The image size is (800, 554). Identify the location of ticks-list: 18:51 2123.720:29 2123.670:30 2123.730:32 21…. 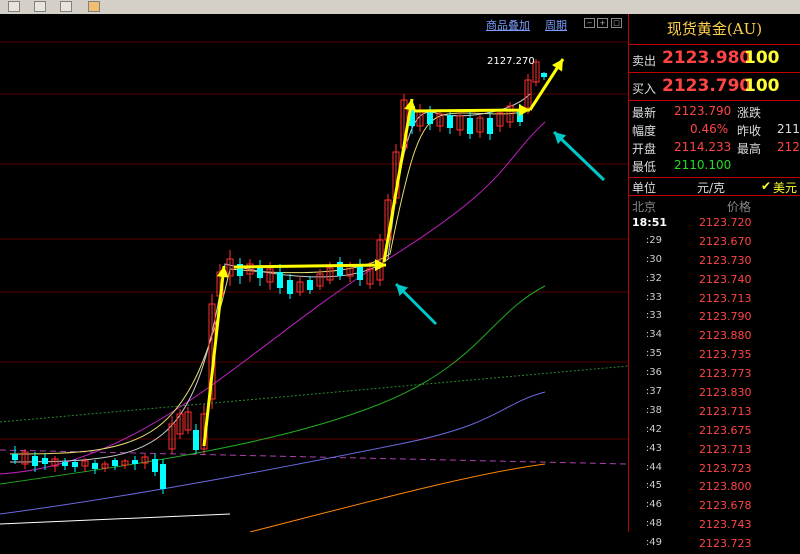
(714, 384).